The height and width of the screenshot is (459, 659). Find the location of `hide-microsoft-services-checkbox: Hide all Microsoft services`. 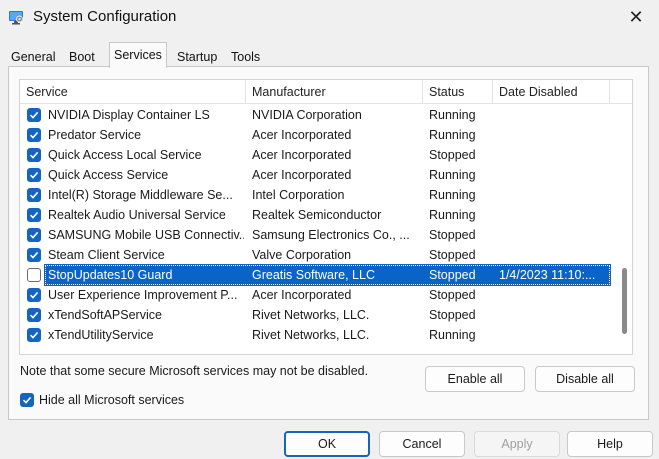

hide-microsoft-services-checkbox: Hide all Microsoft services is located at coordinates (102, 400).